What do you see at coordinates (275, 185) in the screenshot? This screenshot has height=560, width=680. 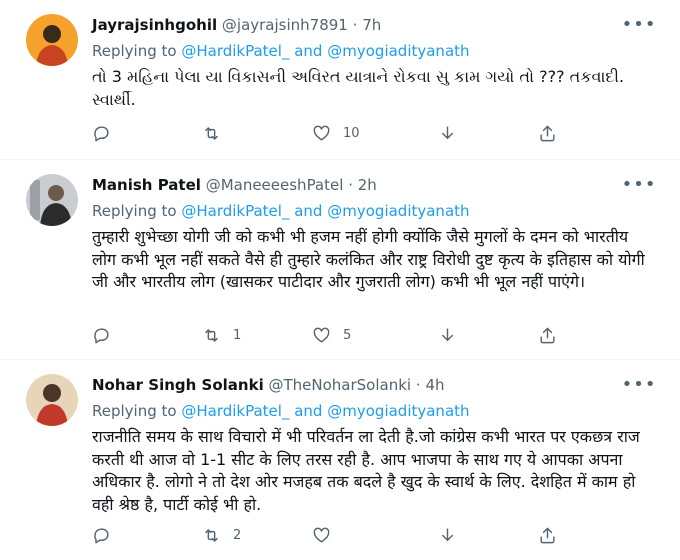 I see `author-handle: @ManeeeeshPatel` at bounding box center [275, 185].